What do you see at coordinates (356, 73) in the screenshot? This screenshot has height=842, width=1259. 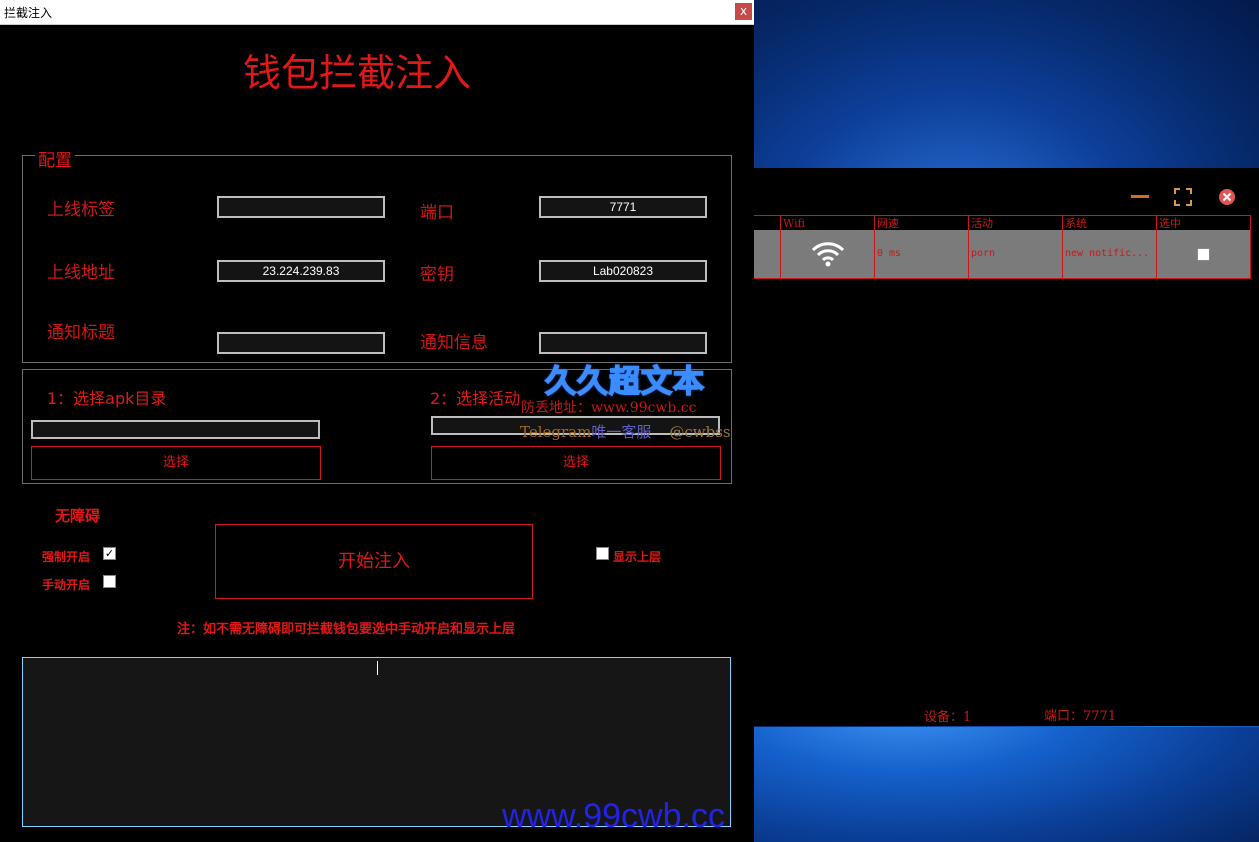 I see `app-title: 钱包拦截注入` at bounding box center [356, 73].